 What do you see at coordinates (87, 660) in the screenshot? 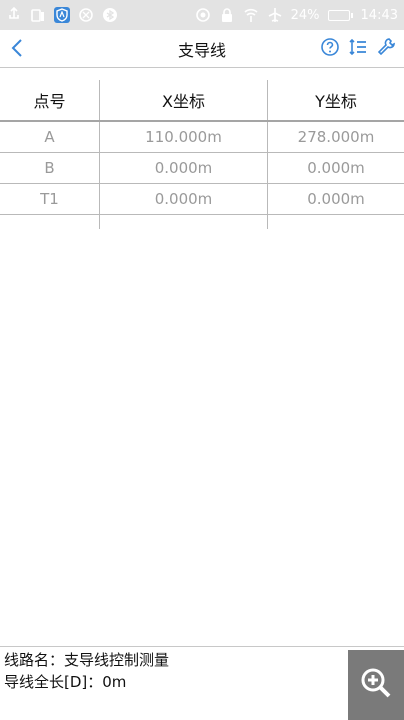
I see `route-name: 线路名：支导线控制测量` at bounding box center [87, 660].